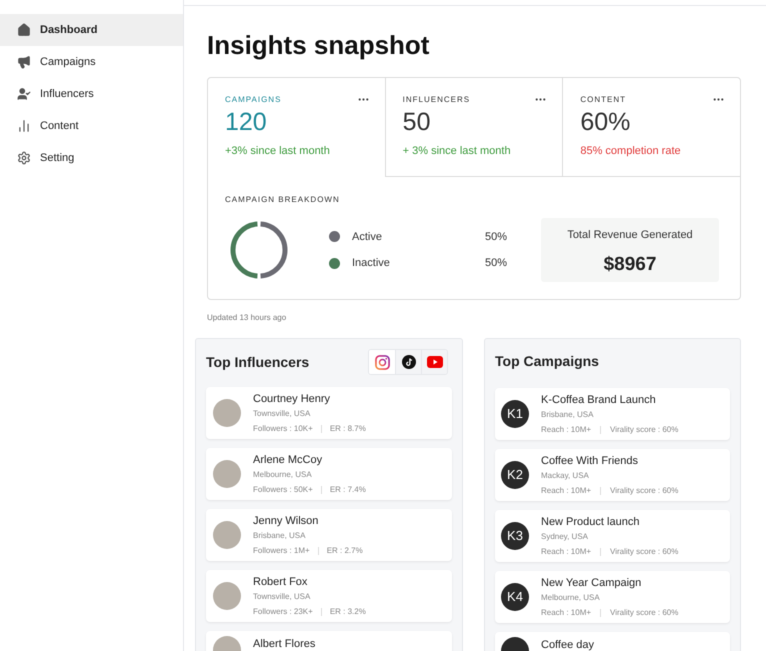 The image size is (766, 651). What do you see at coordinates (348, 428) in the screenshot?
I see `engagement-rate: ER : 8.7%` at bounding box center [348, 428].